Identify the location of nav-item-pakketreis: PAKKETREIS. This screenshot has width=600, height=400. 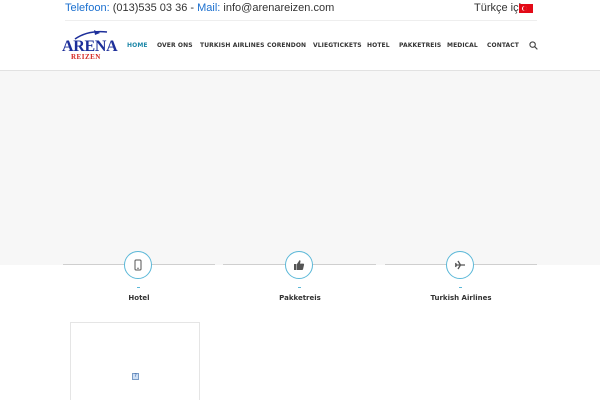
(420, 45).